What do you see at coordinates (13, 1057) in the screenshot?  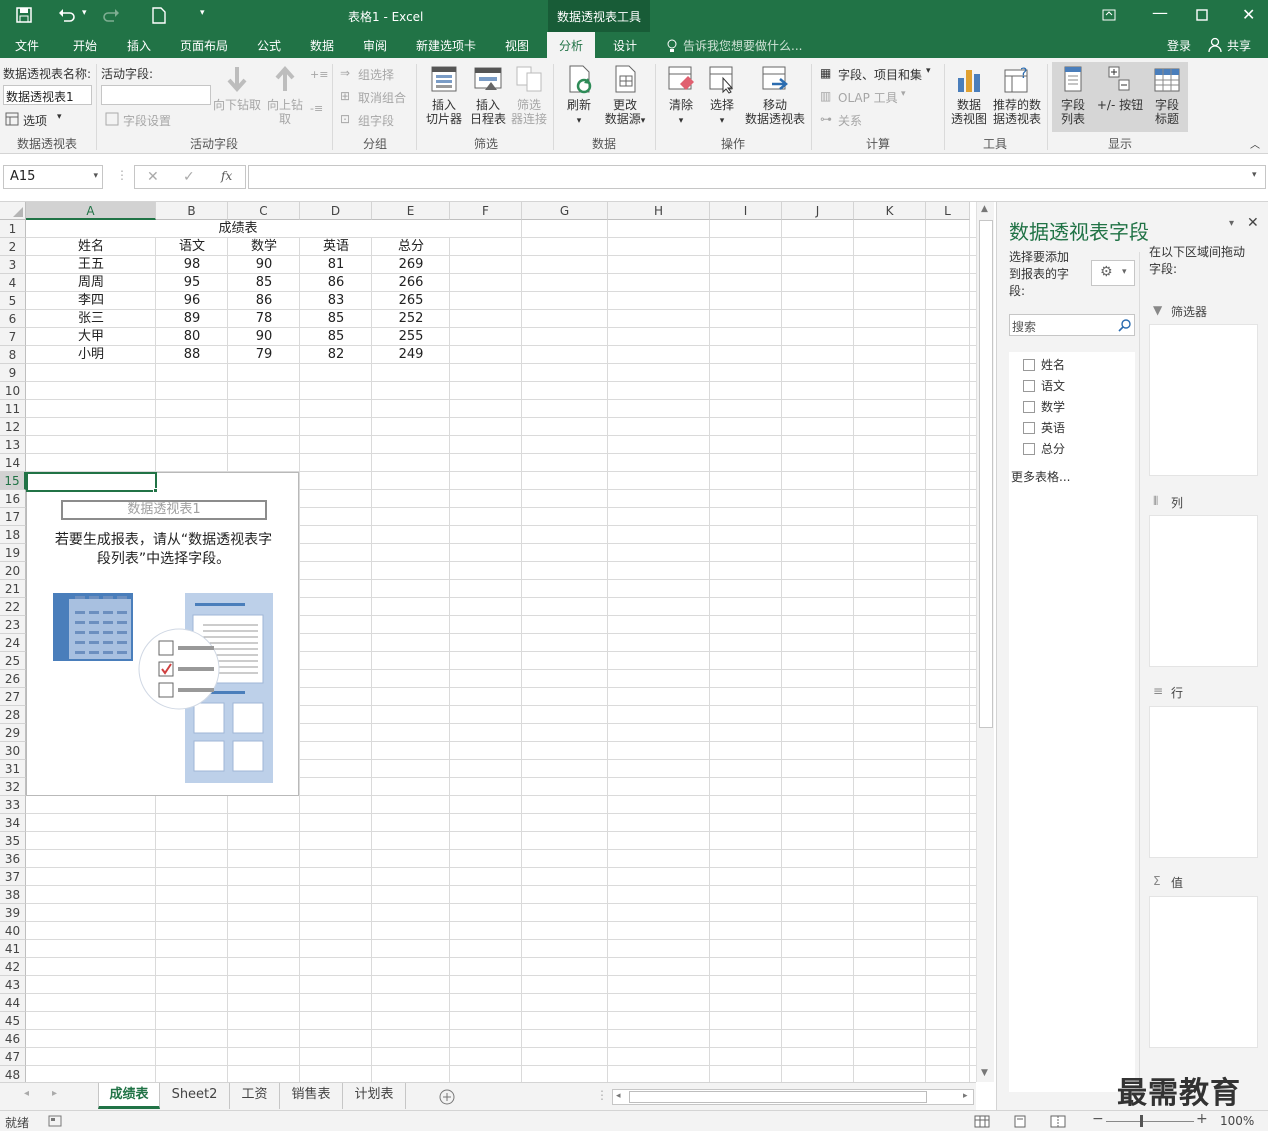 I see `row-header-47: 47` at bounding box center [13, 1057].